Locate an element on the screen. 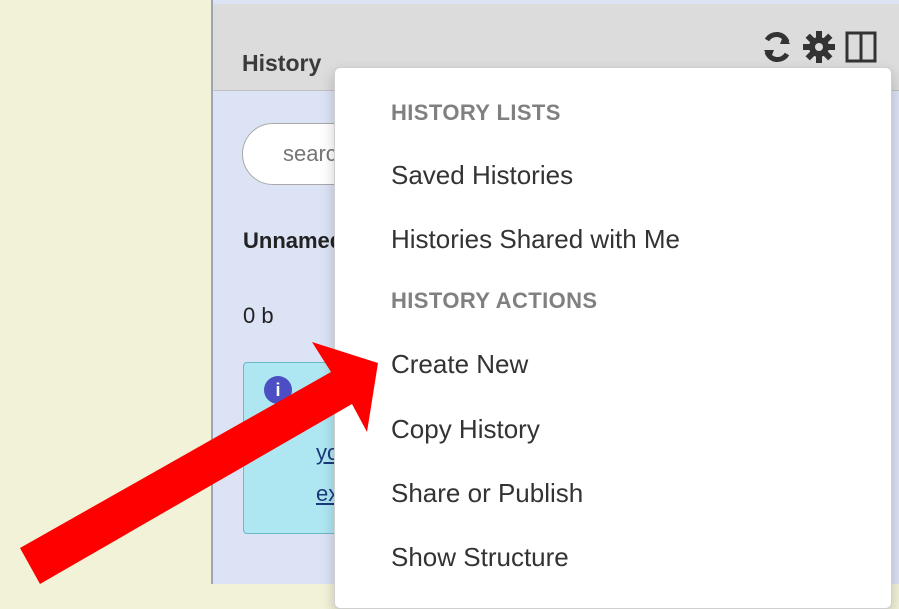  header-icons is located at coordinates (819, 47).